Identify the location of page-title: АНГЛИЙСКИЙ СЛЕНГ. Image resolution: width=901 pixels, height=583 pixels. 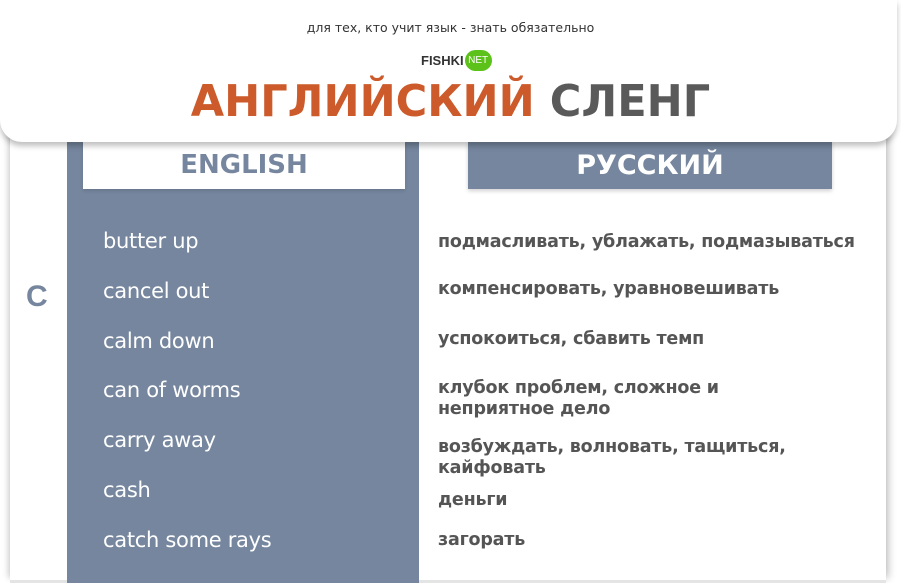
(450, 102).